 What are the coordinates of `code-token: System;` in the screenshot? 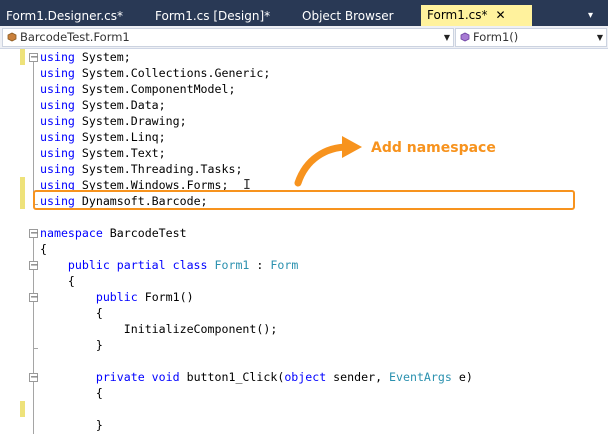 It's located at (102, 57).